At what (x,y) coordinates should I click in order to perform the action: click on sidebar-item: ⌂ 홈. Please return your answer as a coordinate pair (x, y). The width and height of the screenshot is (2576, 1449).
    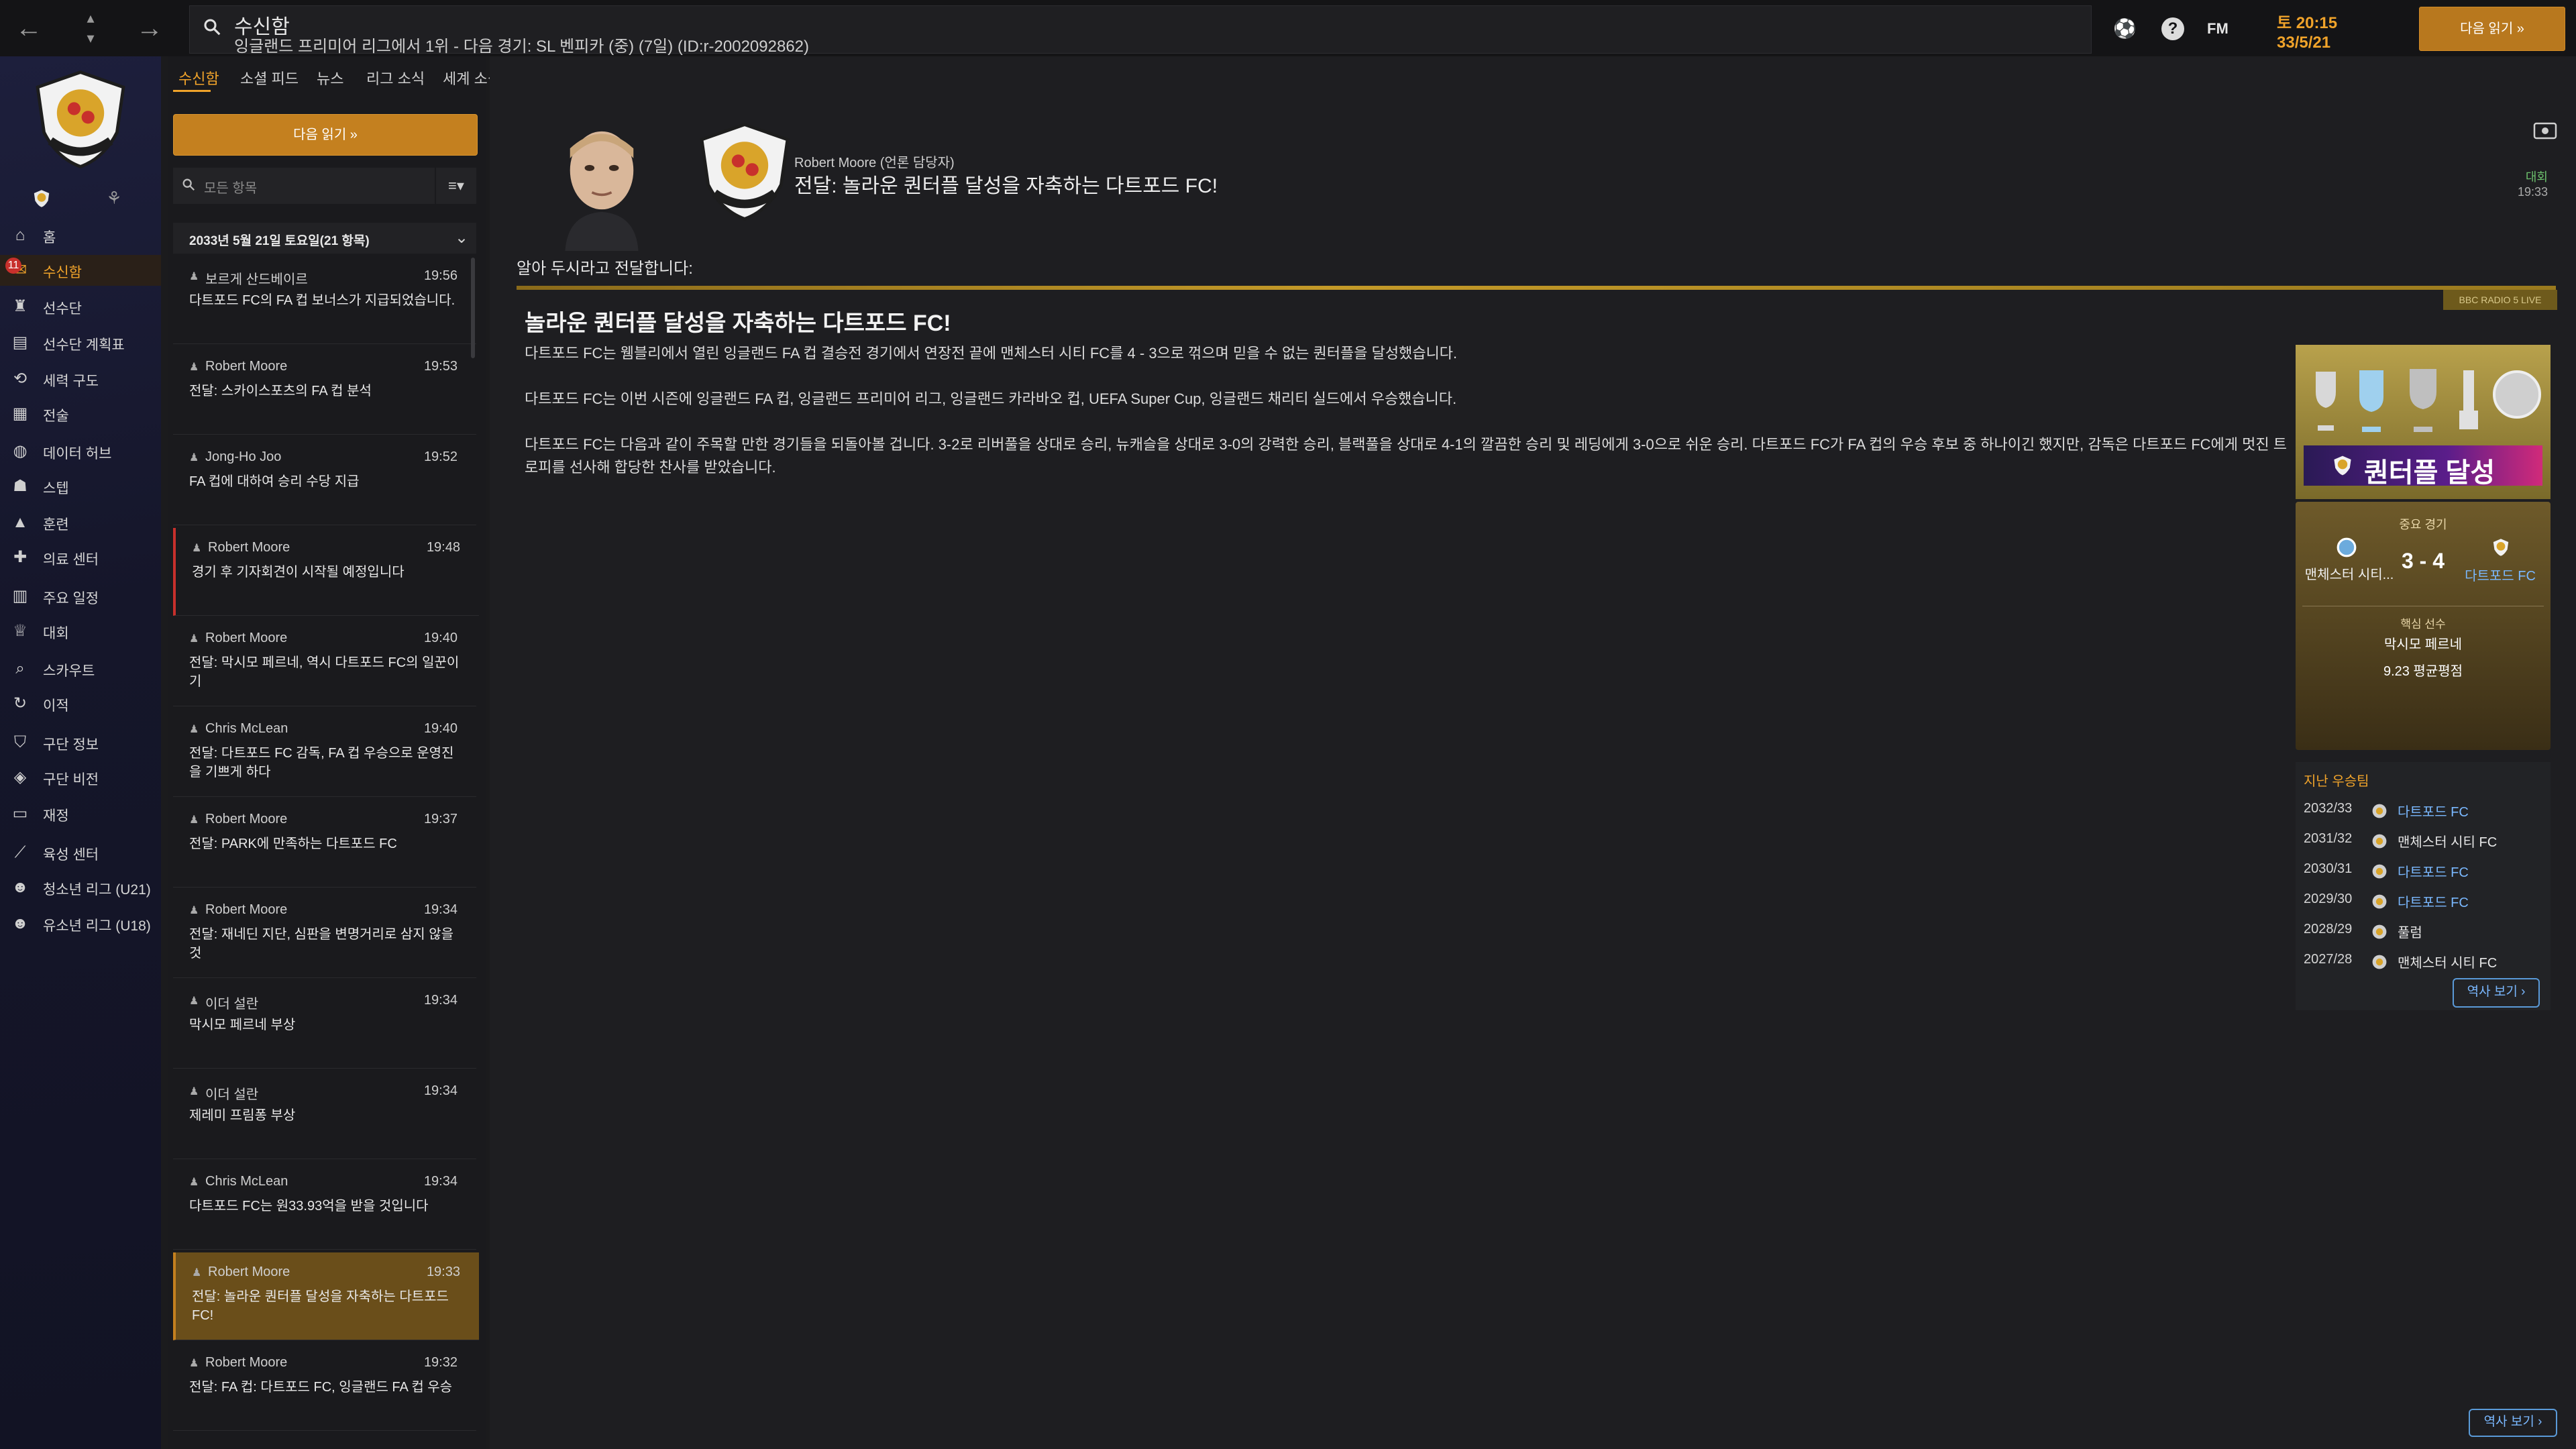
    Looking at the image, I should click on (80, 235).